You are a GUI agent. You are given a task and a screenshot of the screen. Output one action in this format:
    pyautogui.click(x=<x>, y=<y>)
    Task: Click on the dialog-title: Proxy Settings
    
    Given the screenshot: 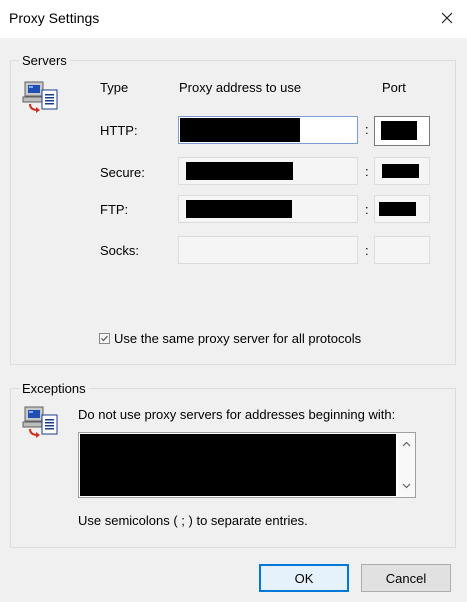 What is the action you would take?
    pyautogui.click(x=54, y=18)
    